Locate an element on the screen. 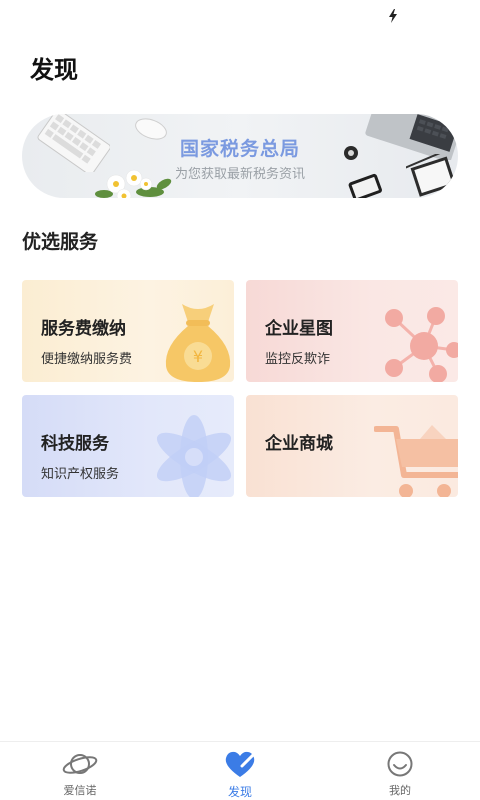  section-title: 优选服务 is located at coordinates (60, 242).